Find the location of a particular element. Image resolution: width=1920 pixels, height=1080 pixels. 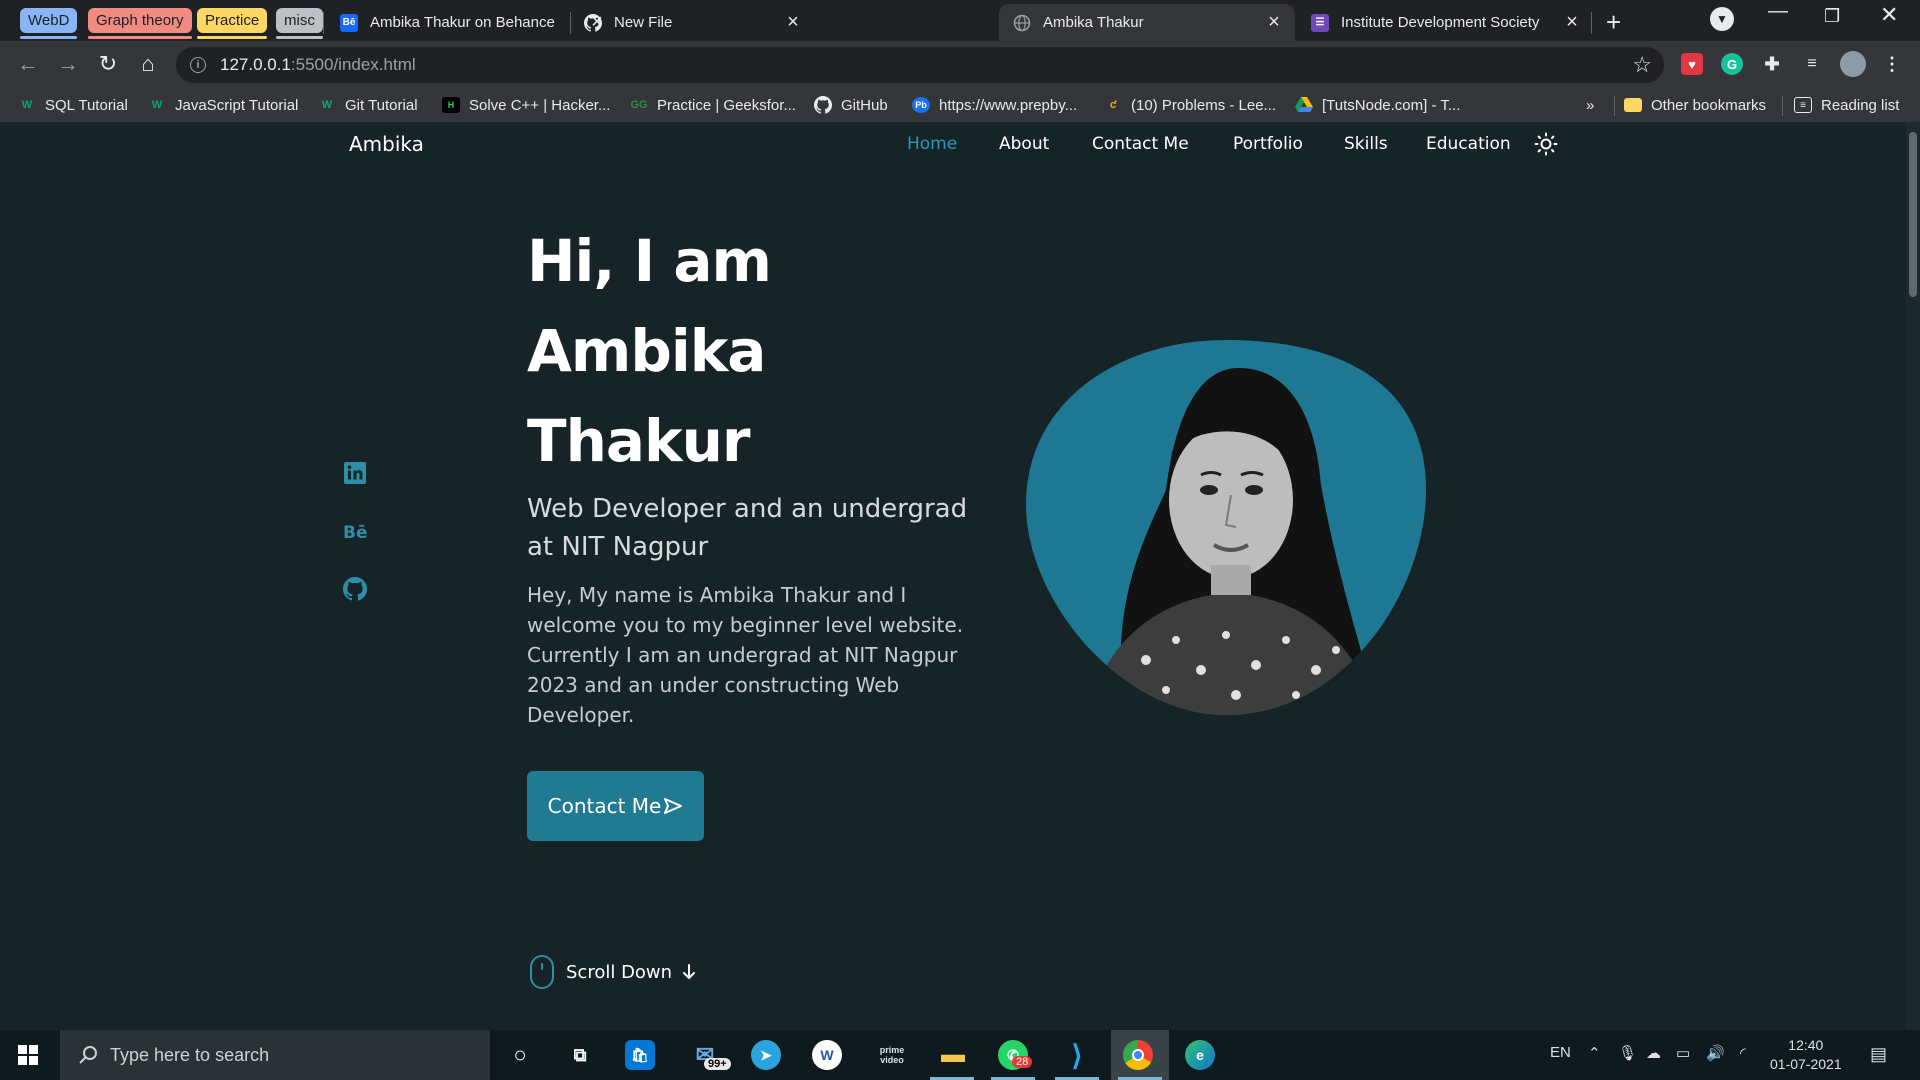

minimize-icon: — is located at coordinates (1778, 11).